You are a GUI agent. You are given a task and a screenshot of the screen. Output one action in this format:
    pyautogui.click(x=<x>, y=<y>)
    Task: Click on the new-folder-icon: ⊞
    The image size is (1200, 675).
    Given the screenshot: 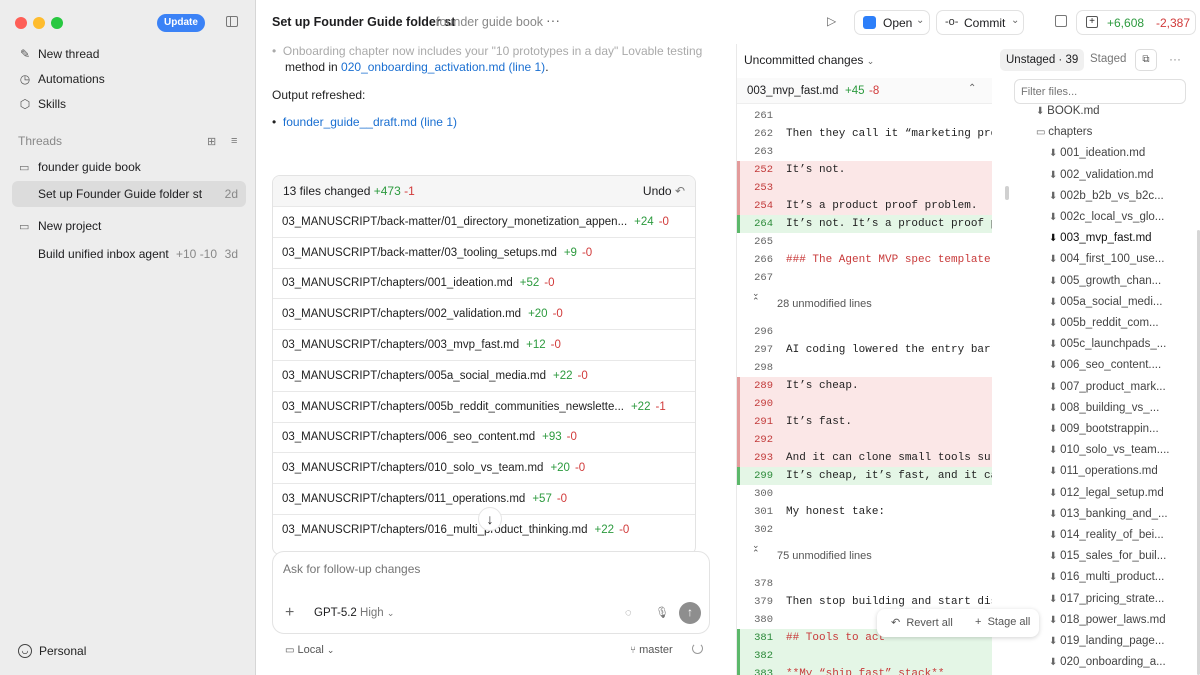 What is the action you would take?
    pyautogui.click(x=211, y=141)
    